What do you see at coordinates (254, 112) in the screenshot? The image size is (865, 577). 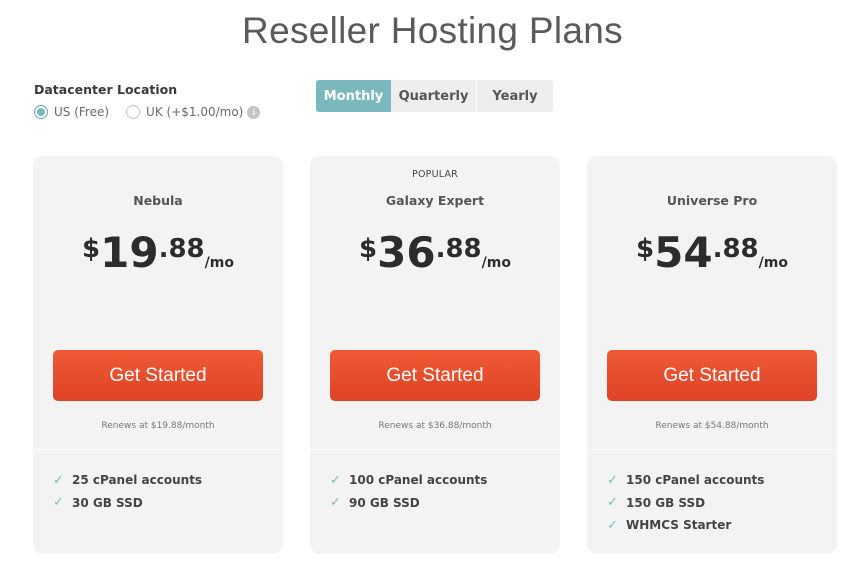 I see `info-icon: i` at bounding box center [254, 112].